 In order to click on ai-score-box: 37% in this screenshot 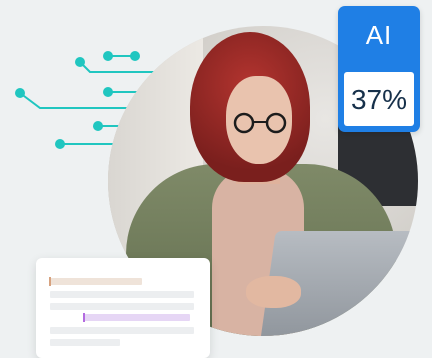, I will do `click(379, 99)`.